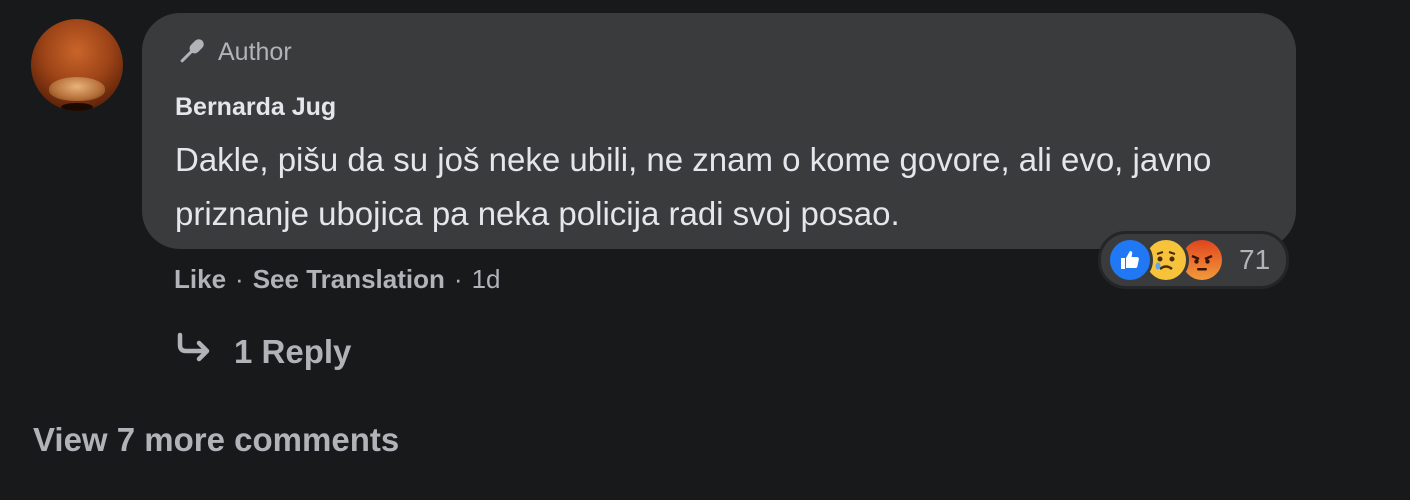 The height and width of the screenshot is (500, 1410). Describe the element at coordinates (255, 107) in the screenshot. I see `commenter-name: Bernarda Jug` at that location.